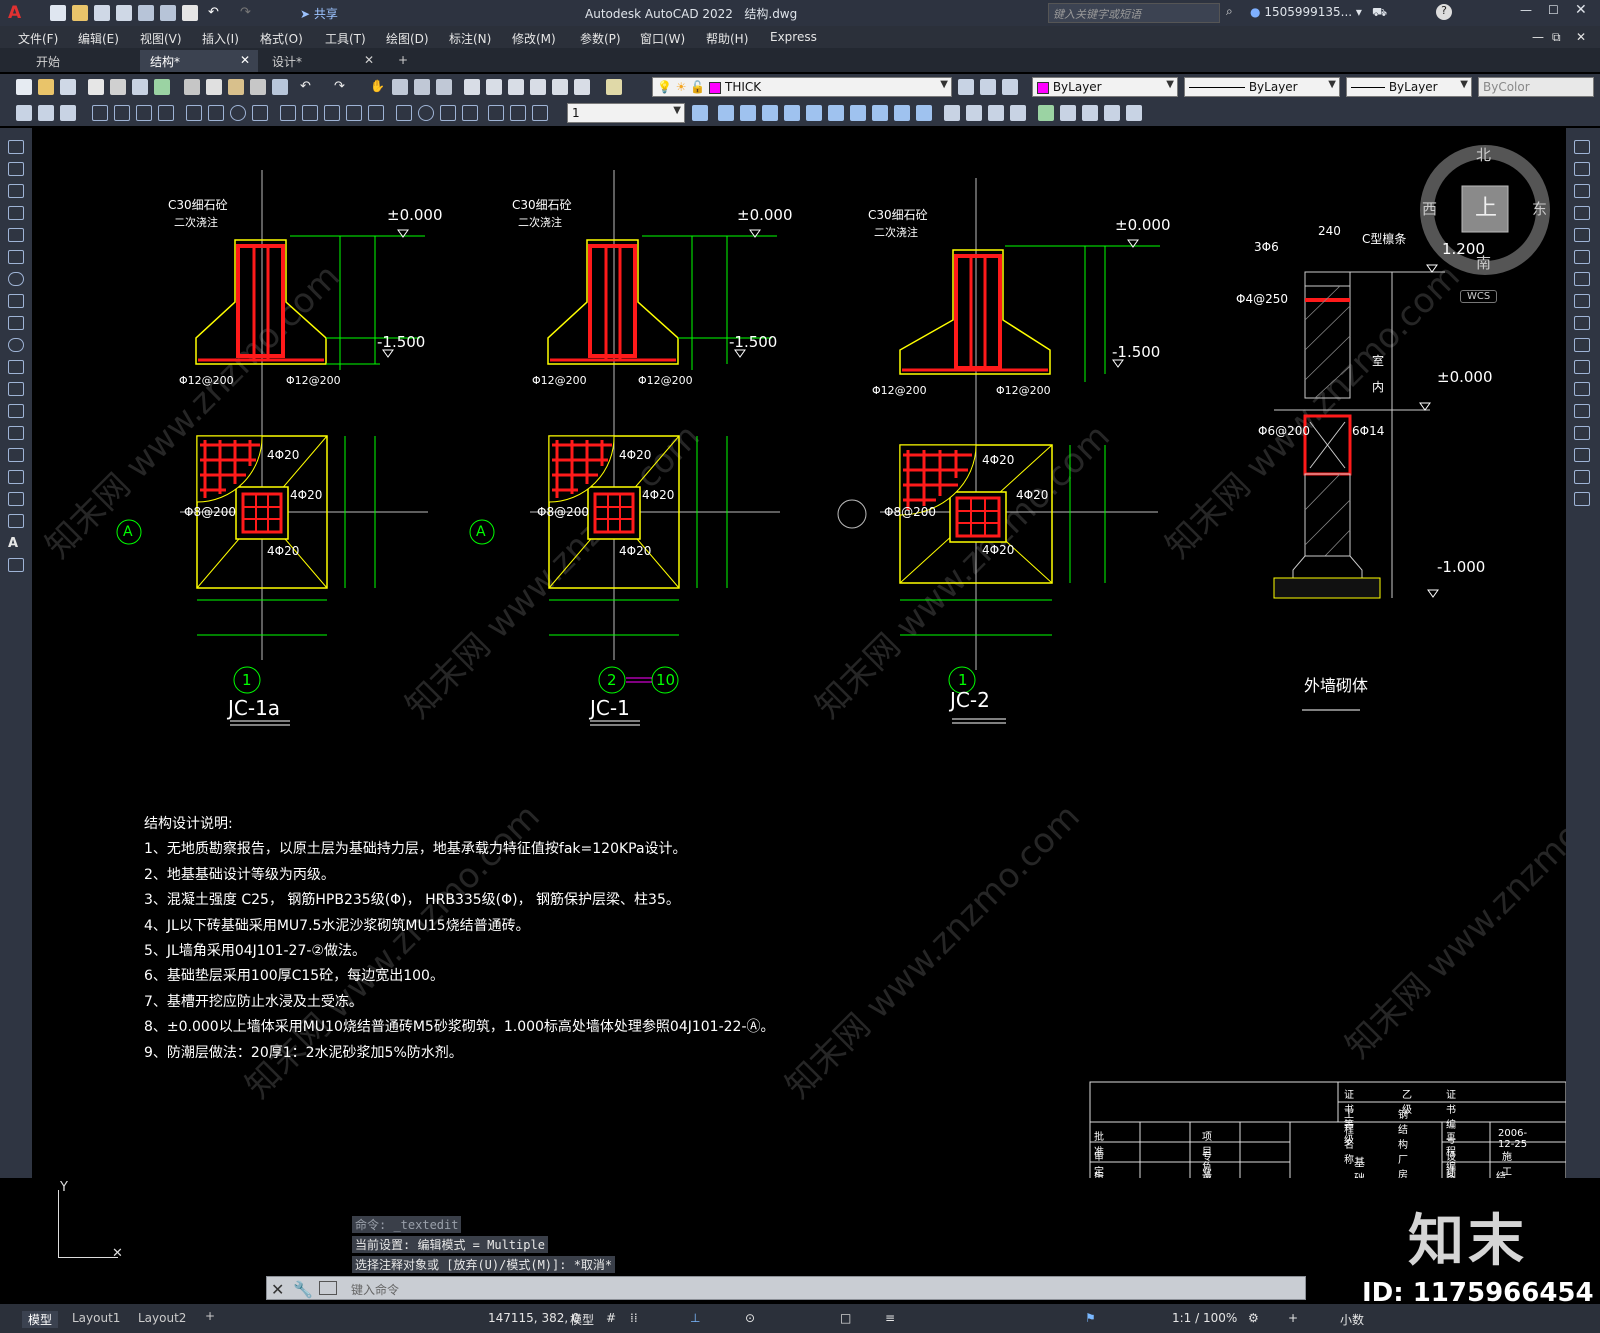 Image resolution: width=1600 pixels, height=1333 pixels. I want to click on break-icon, so click(1582, 389).